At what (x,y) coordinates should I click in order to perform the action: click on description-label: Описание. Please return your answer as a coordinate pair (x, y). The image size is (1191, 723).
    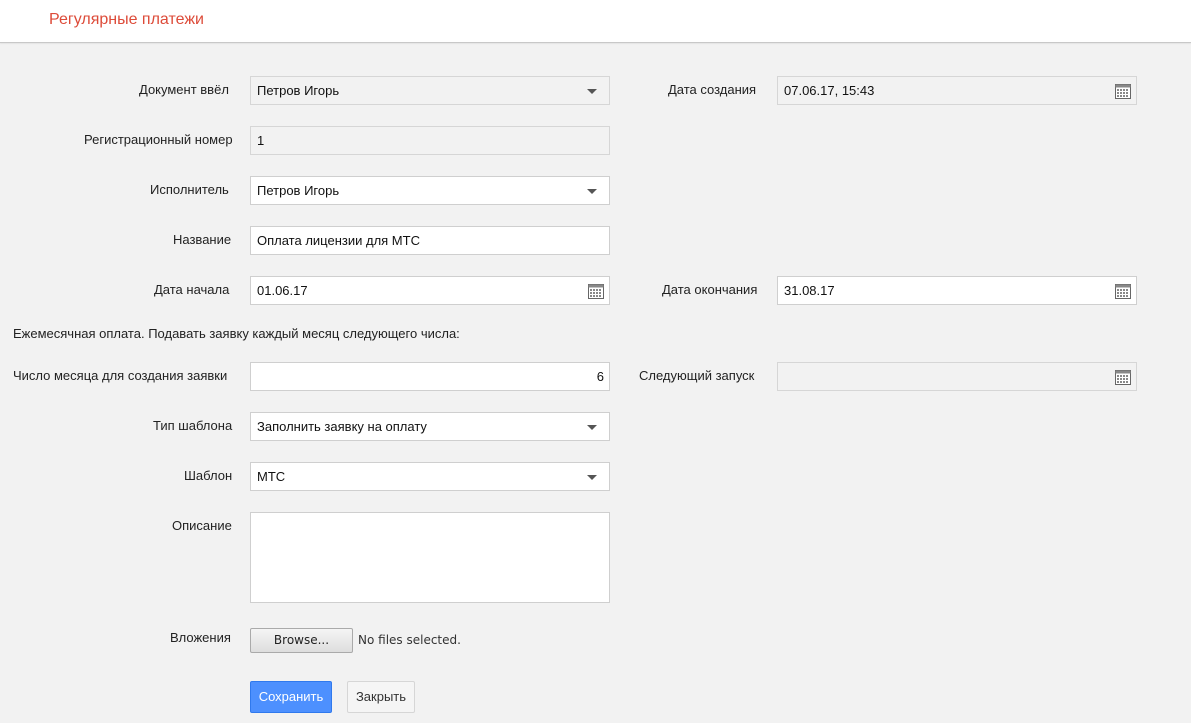
    Looking at the image, I should click on (202, 525).